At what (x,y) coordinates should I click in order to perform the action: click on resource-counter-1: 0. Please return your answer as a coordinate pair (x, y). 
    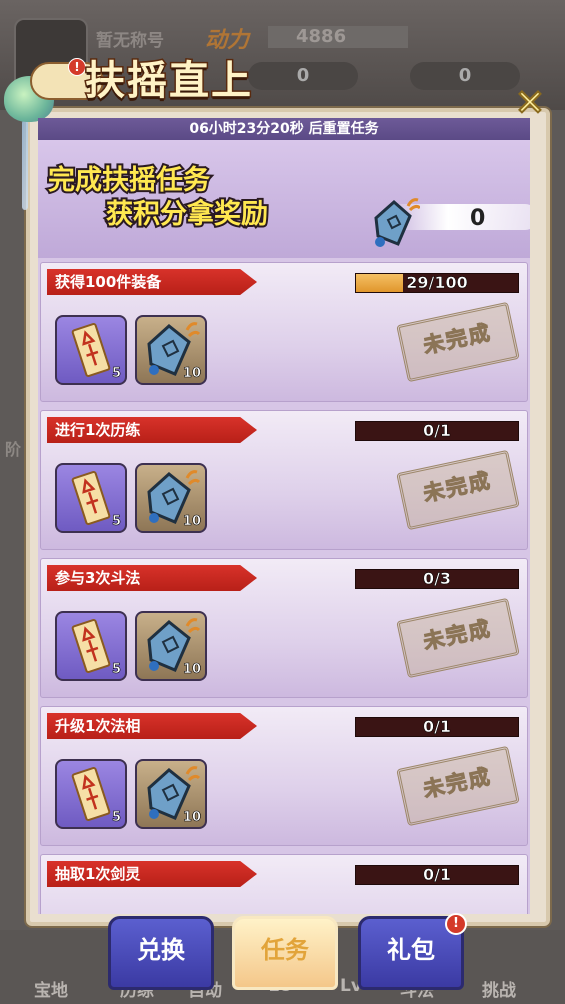
    Looking at the image, I should click on (303, 76).